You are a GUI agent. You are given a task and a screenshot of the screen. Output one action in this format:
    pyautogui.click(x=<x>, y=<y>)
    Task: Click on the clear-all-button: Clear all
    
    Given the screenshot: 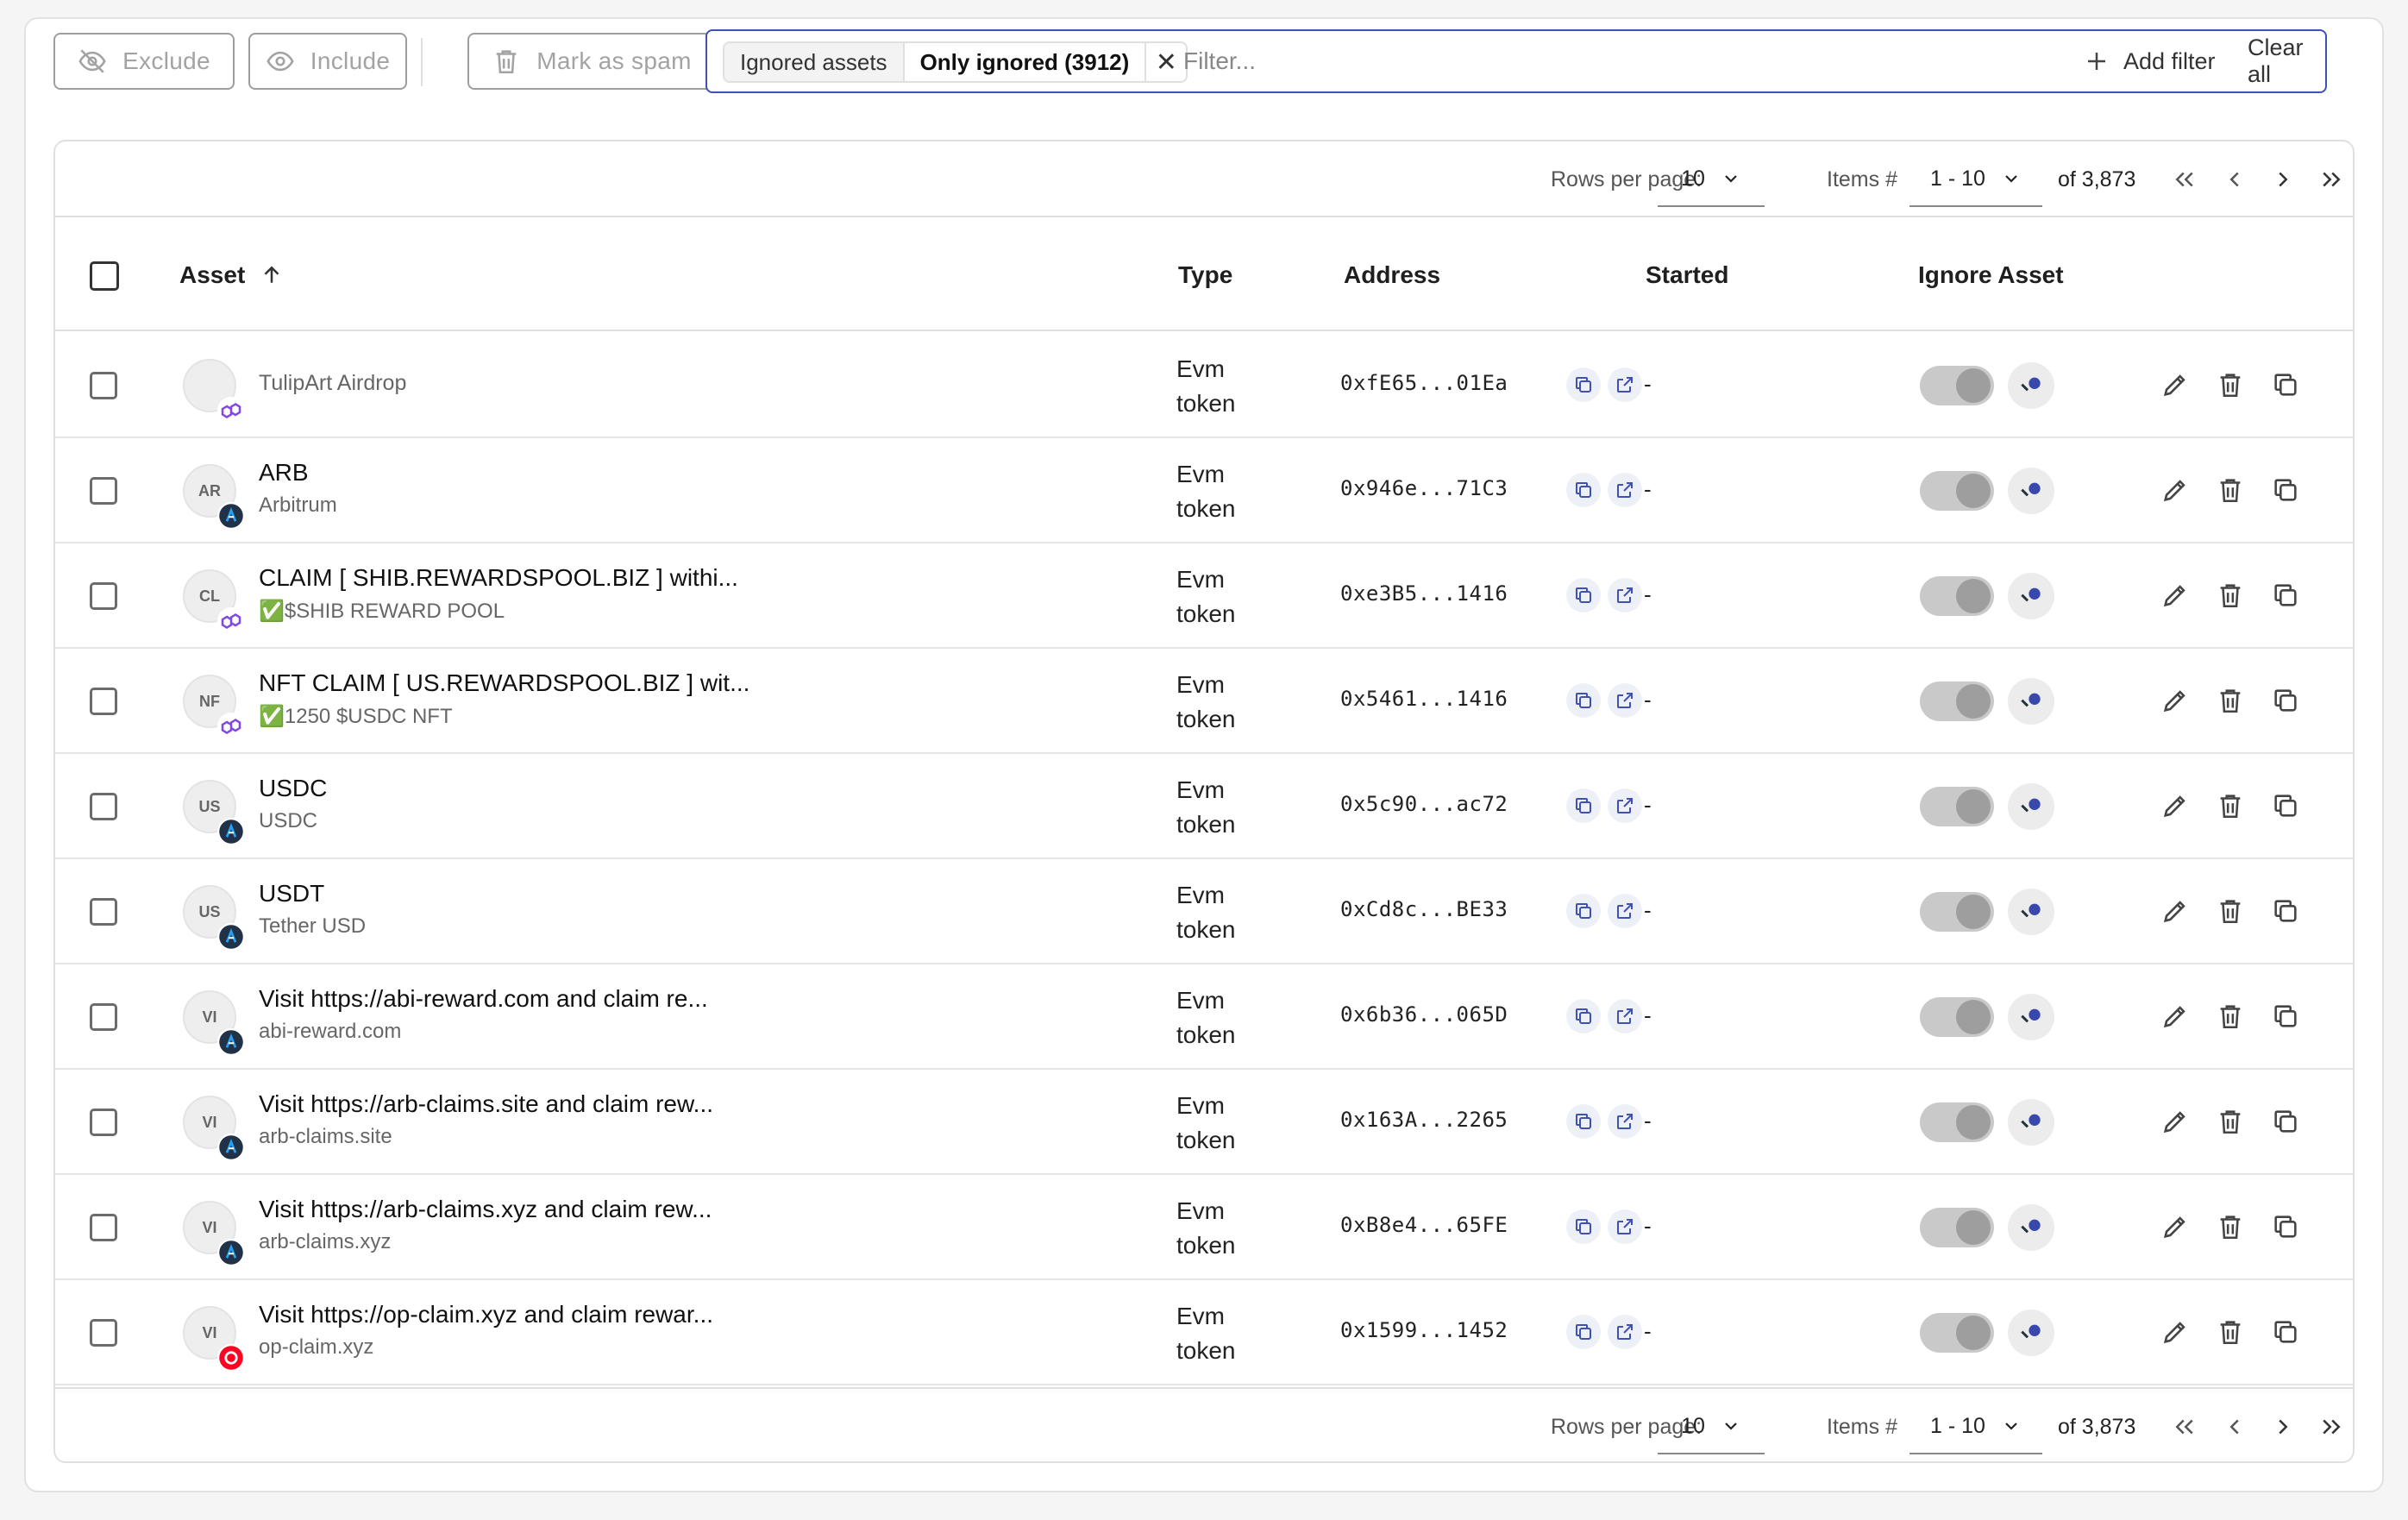 What is the action you would take?
    pyautogui.click(x=2286, y=61)
    